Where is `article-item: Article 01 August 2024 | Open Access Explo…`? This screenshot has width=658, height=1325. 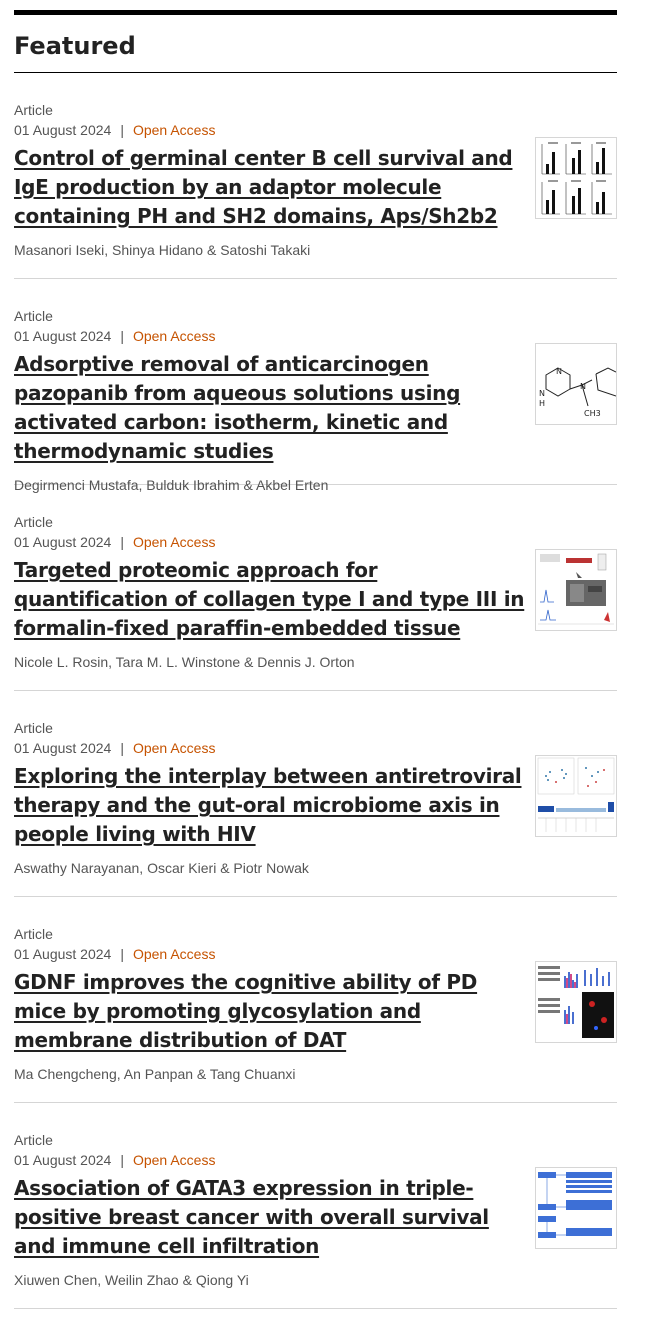
article-item: Article 01 August 2024 | Open Access Explo… is located at coordinates (315, 794).